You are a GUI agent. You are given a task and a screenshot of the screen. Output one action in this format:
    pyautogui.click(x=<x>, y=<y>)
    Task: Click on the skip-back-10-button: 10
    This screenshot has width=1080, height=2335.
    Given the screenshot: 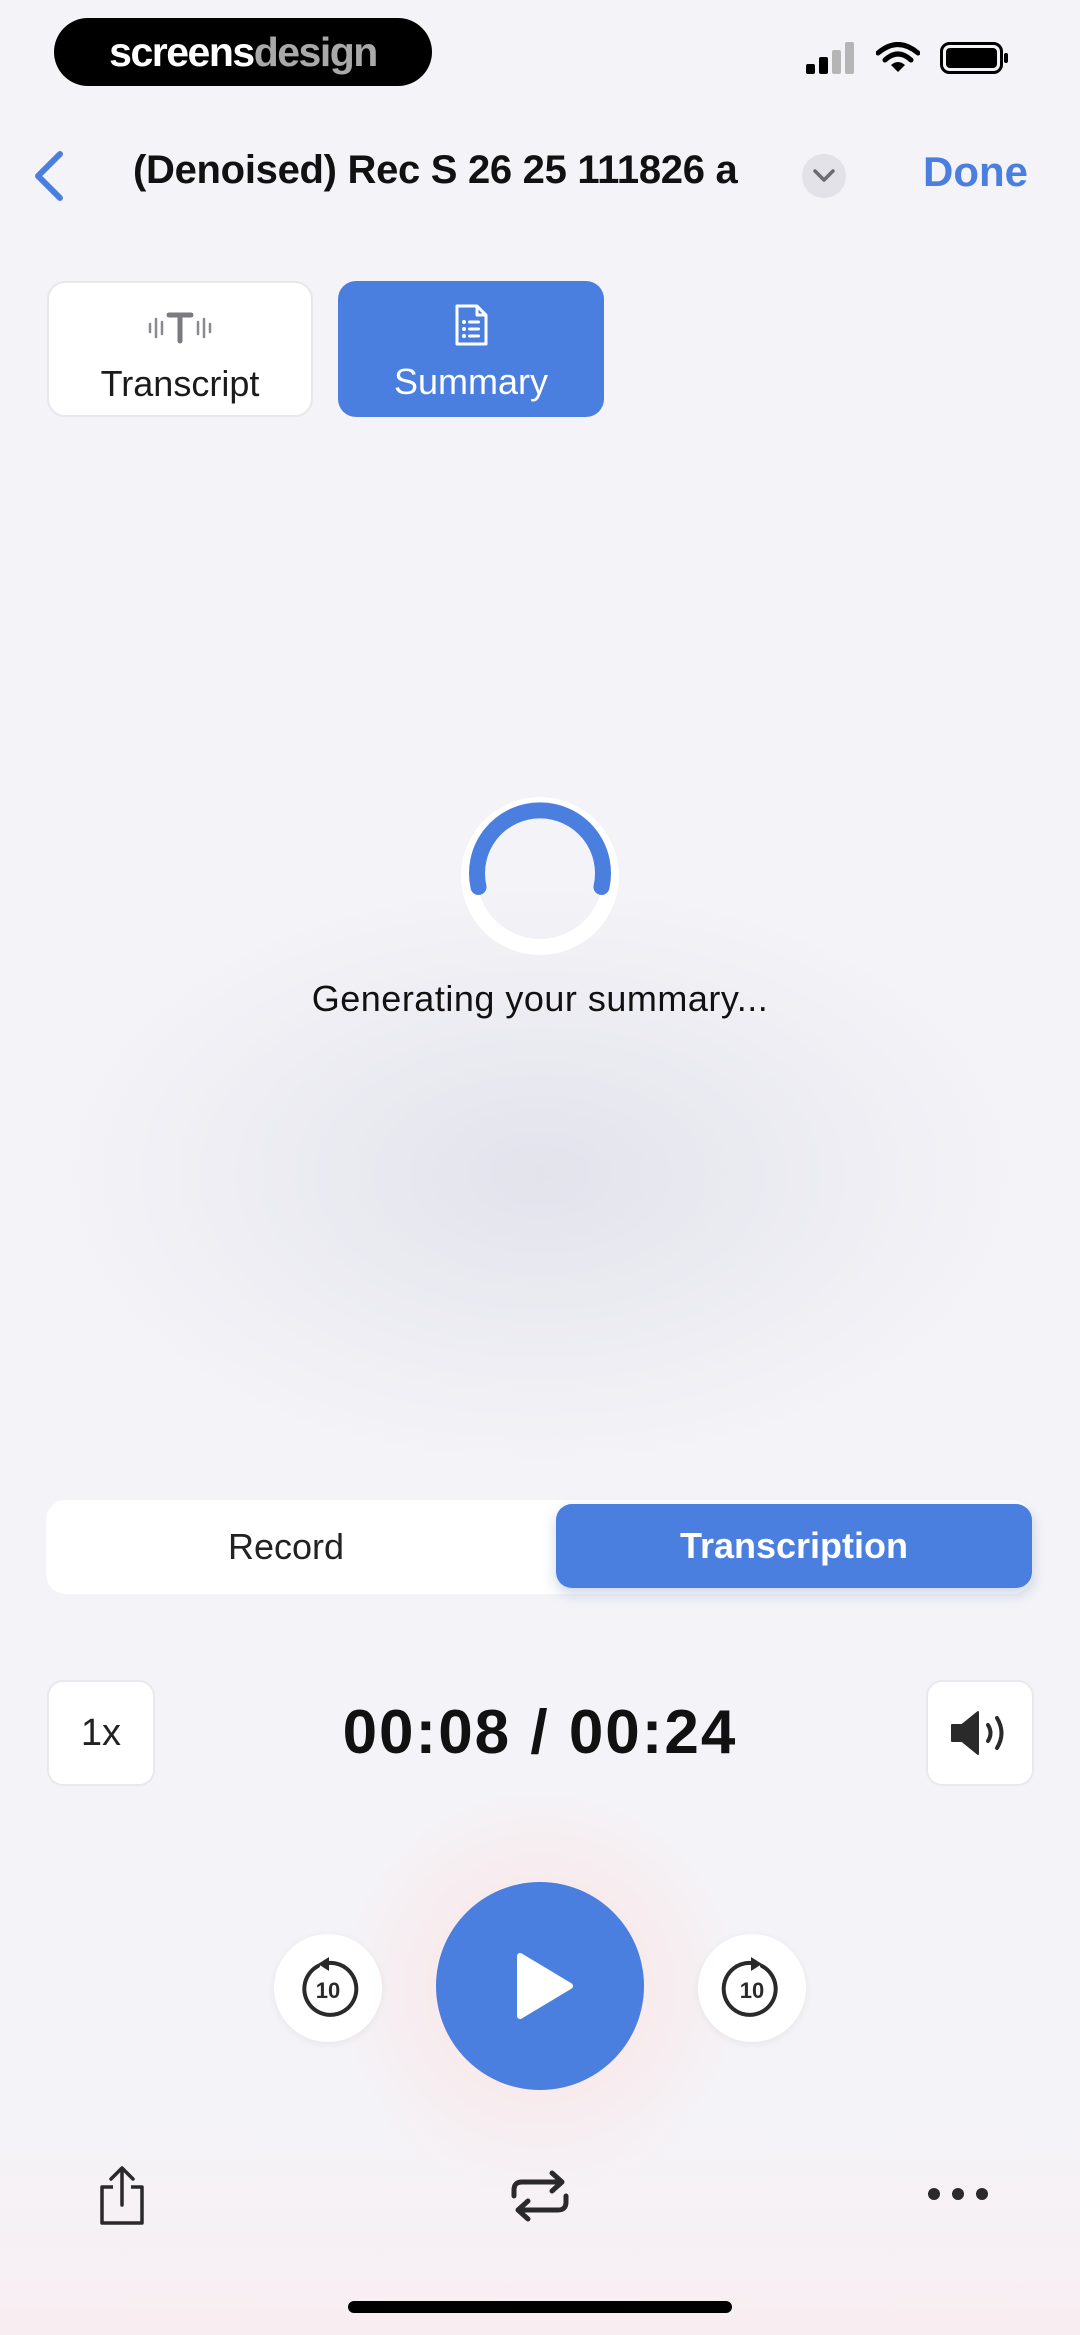 What is the action you would take?
    pyautogui.click(x=328, y=1988)
    